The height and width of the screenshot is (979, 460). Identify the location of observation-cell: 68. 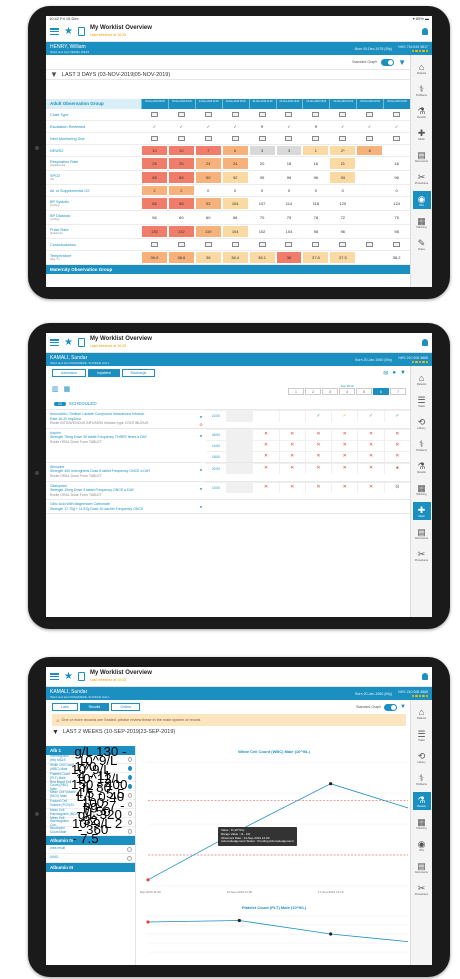
(235, 217).